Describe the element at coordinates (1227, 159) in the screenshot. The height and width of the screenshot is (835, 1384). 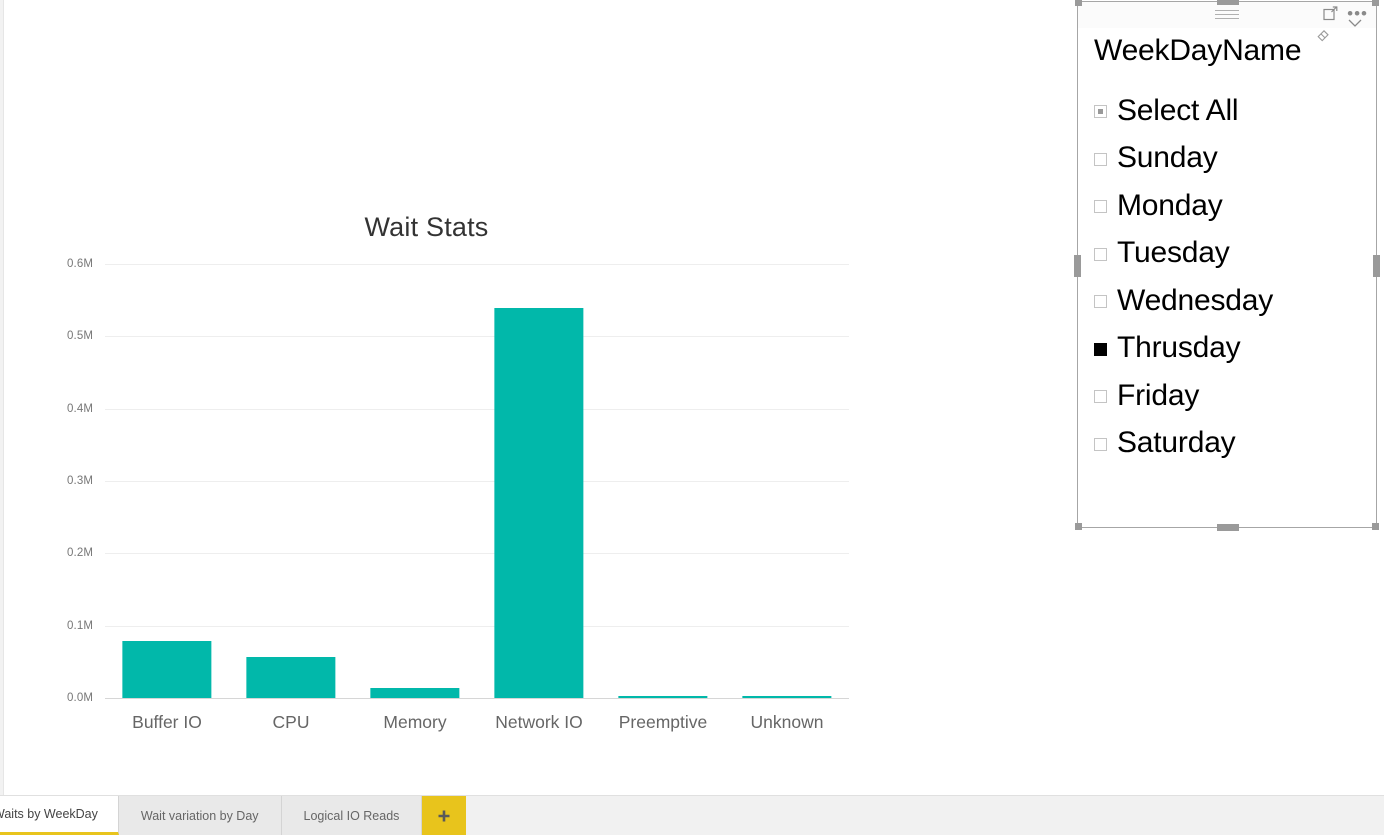
I see `slicer-item-sunday: Sunday` at that location.